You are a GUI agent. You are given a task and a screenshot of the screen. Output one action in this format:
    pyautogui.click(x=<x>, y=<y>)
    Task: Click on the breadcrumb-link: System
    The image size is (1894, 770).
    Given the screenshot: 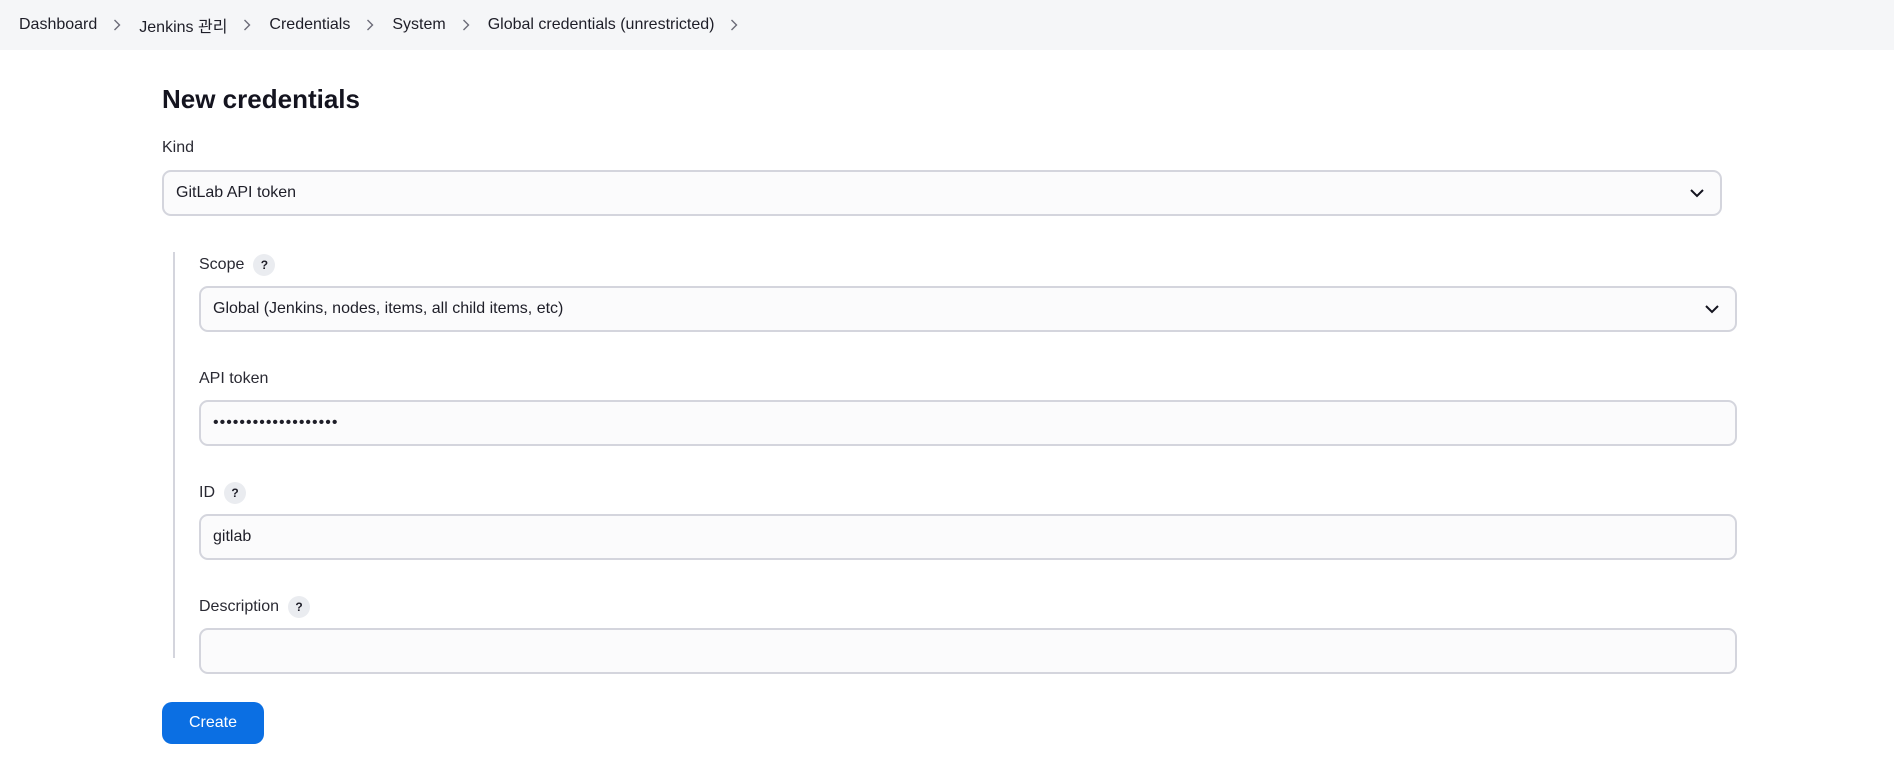 What is the action you would take?
    pyautogui.click(x=418, y=25)
    